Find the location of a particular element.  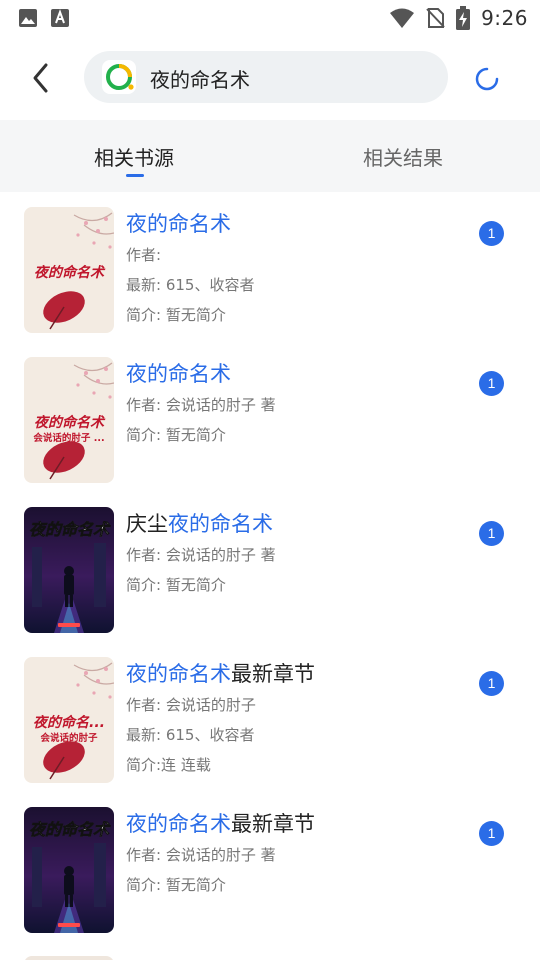

image-icon is located at coordinates (28, 18).